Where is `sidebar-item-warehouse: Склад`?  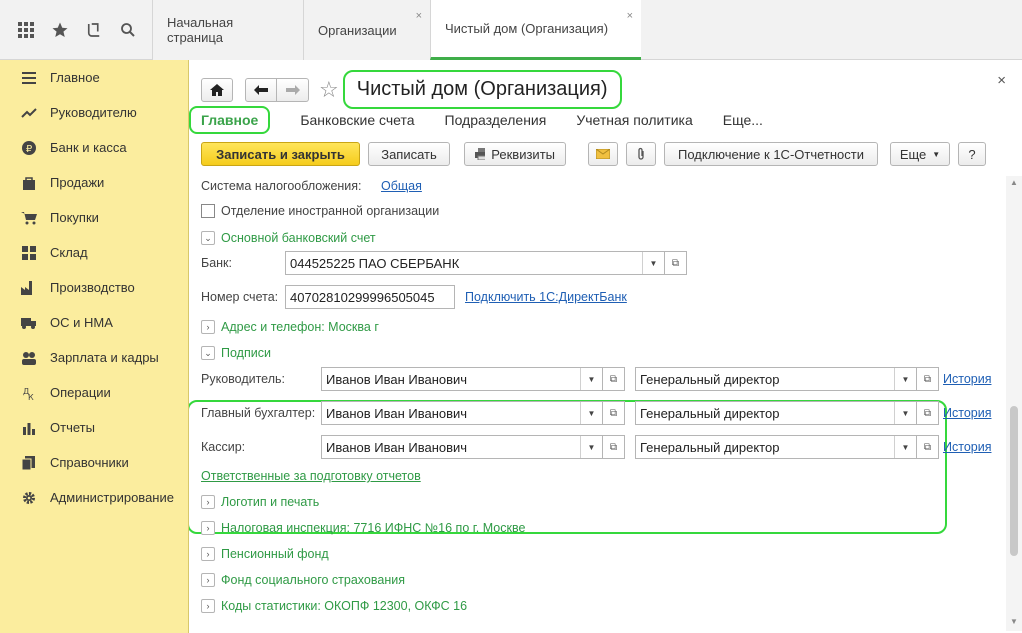
sidebar-item-warehouse: Склад is located at coordinates (94, 252).